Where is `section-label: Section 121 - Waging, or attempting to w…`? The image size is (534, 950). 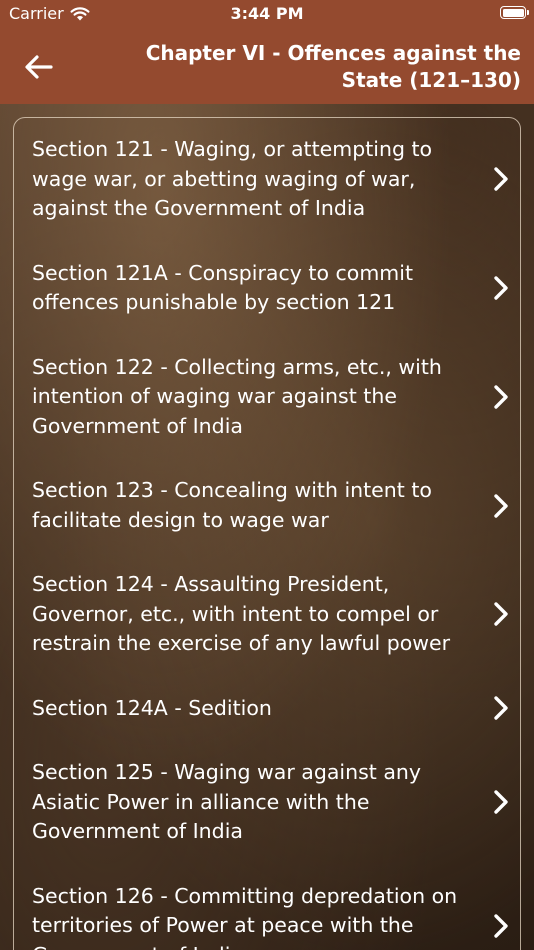 section-label: Section 121 - Waging, or attempting to w… is located at coordinates (232, 178).